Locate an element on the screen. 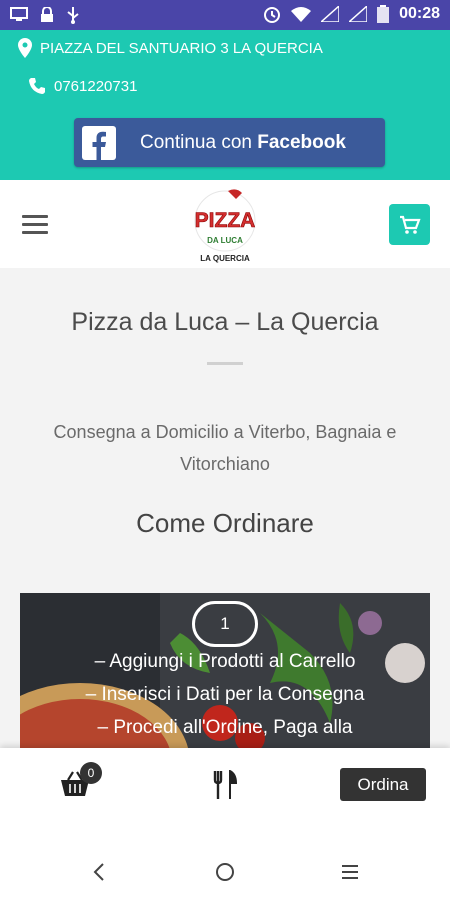 This screenshot has height=900, width=450. wifi-icon is located at coordinates (301, 14).